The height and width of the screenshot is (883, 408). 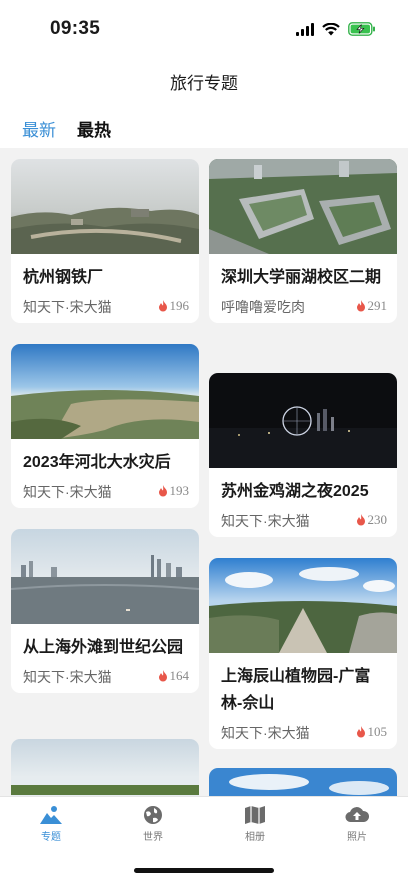 I want to click on cellular-signal-icon, so click(x=305, y=29).